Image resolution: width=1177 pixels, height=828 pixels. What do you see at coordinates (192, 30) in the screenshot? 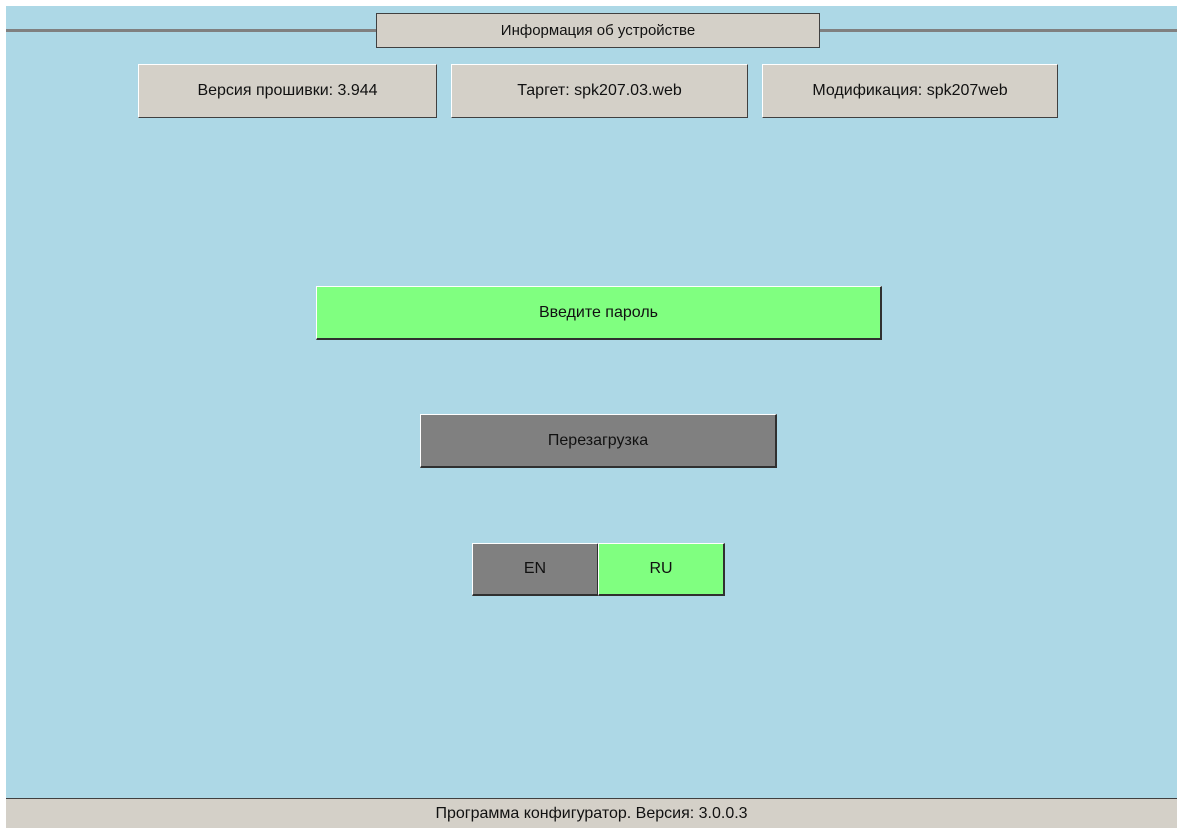
I see `header-divider-left` at bounding box center [192, 30].